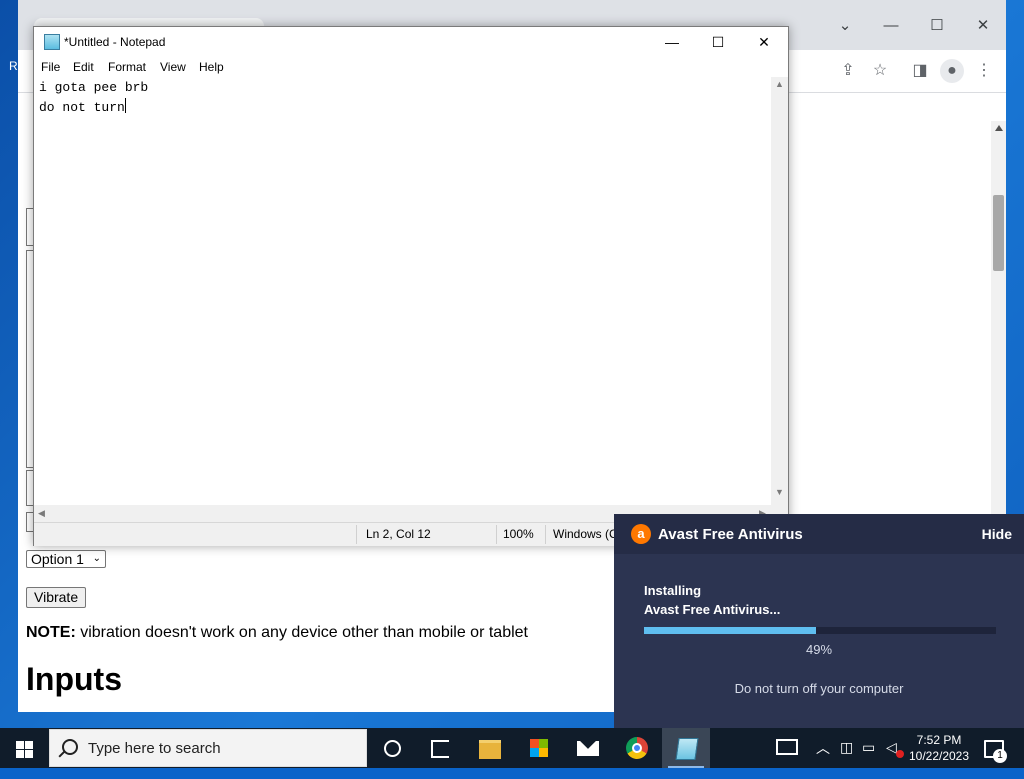  I want to click on text-line-2: do not turn, so click(82, 106).